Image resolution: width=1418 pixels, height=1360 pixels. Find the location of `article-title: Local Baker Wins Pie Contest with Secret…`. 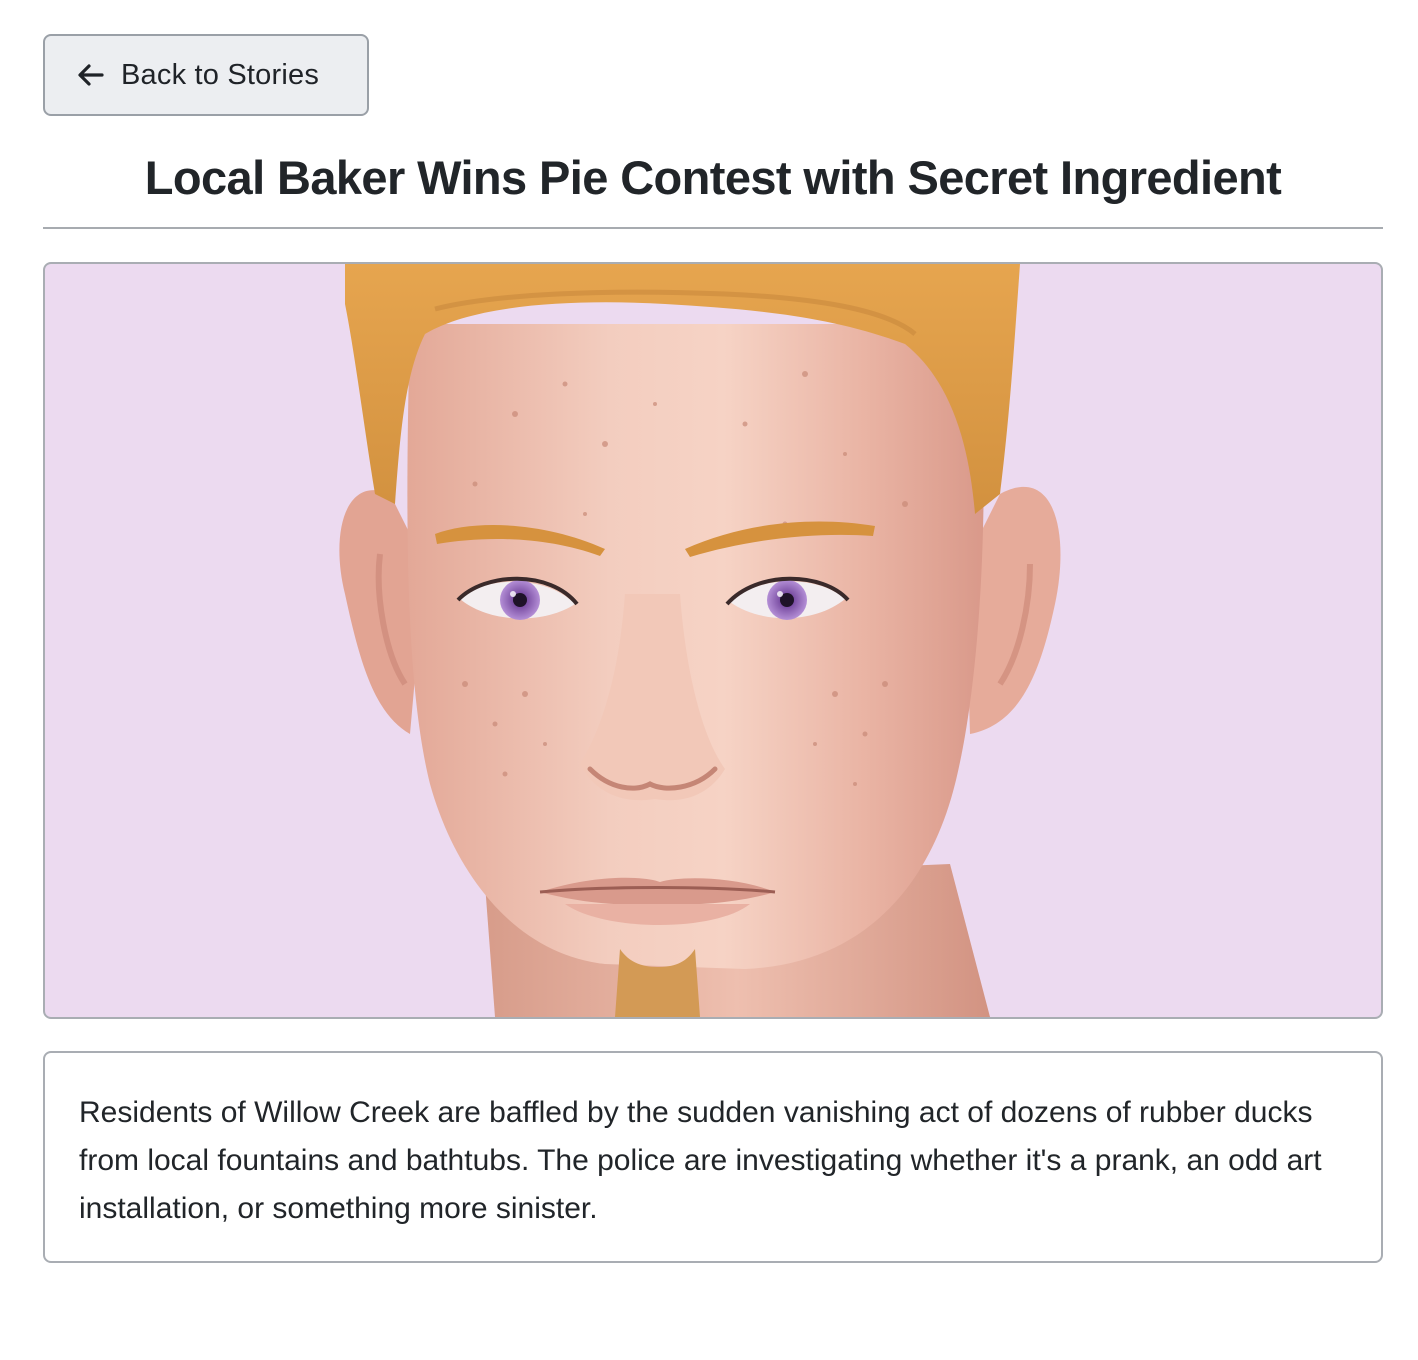

article-title: Local Baker Wins Pie Contest with Secret… is located at coordinates (713, 177).